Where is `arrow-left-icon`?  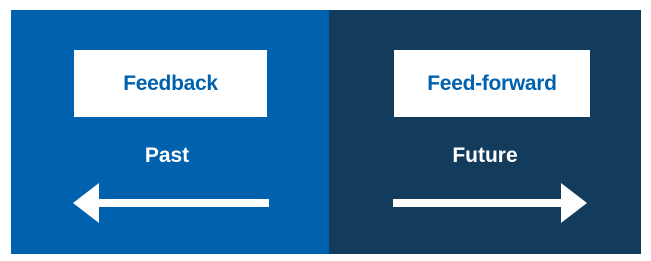
arrow-left-icon is located at coordinates (171, 203).